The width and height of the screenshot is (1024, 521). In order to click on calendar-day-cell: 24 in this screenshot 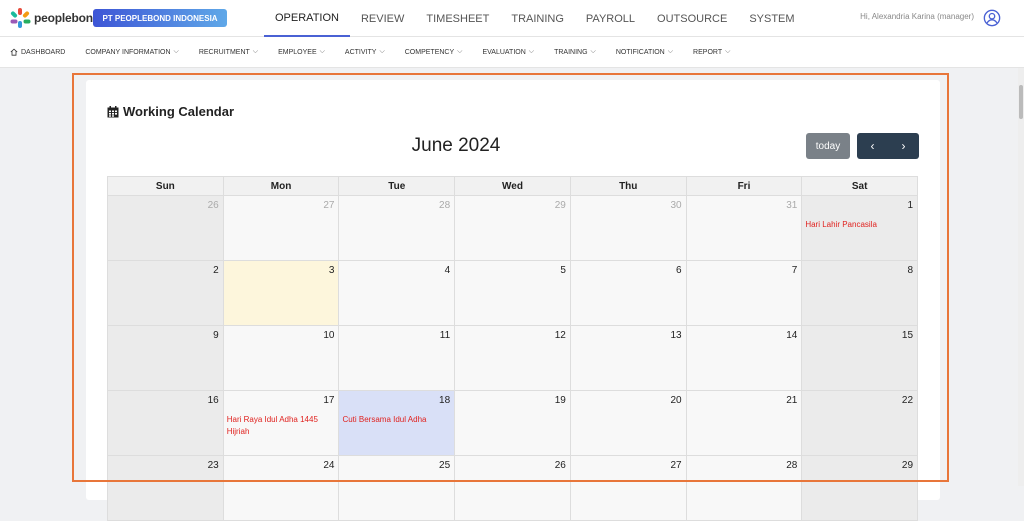, I will do `click(280, 488)`.